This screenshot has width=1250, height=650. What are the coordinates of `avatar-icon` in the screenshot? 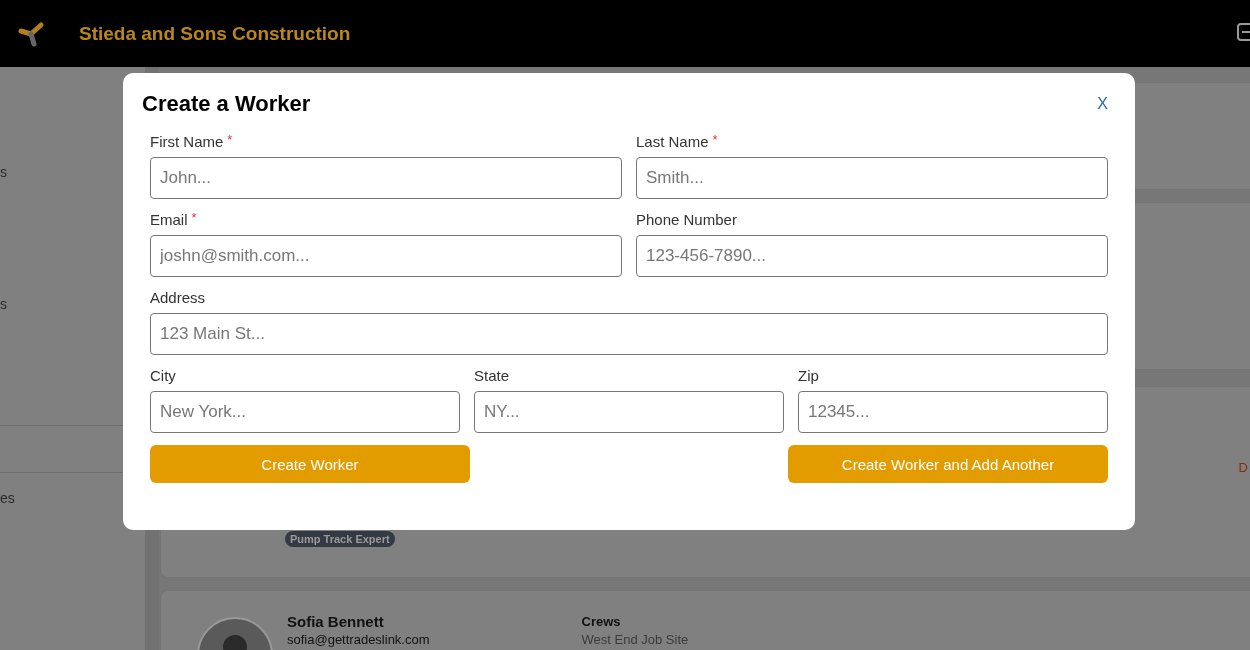 It's located at (235, 633).